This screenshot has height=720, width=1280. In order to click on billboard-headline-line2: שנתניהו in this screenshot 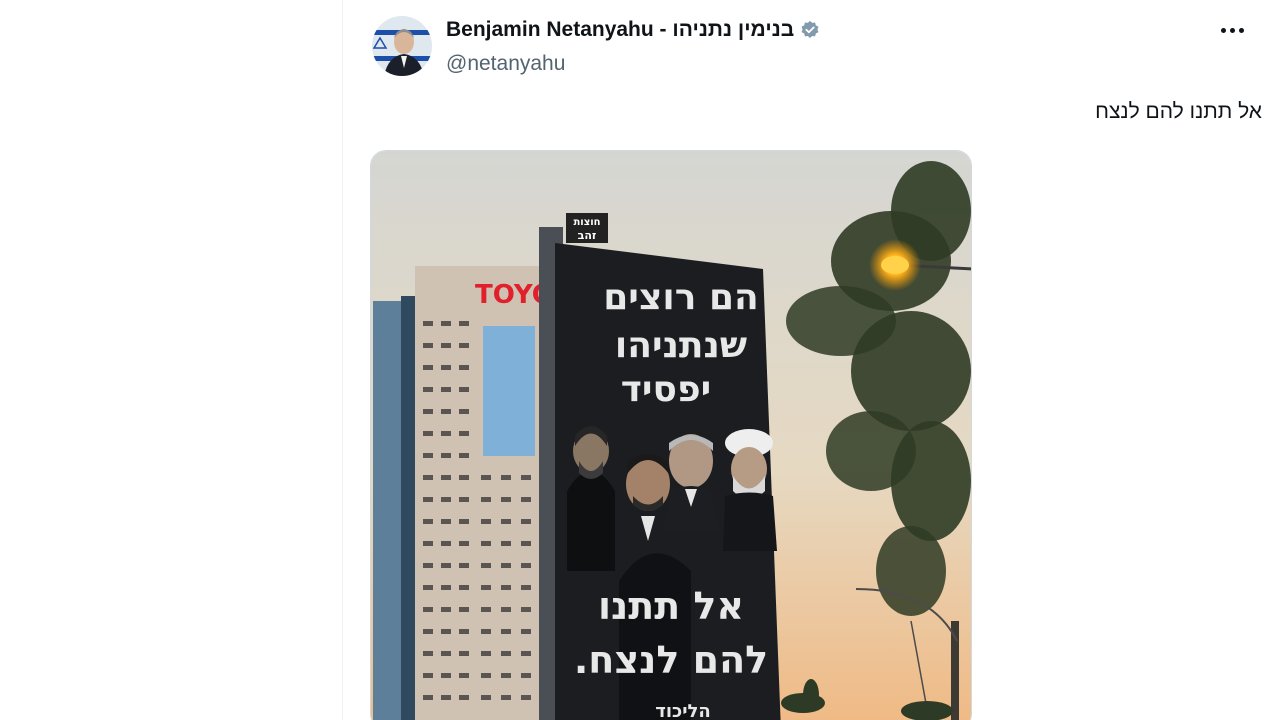, I will do `click(681, 345)`.